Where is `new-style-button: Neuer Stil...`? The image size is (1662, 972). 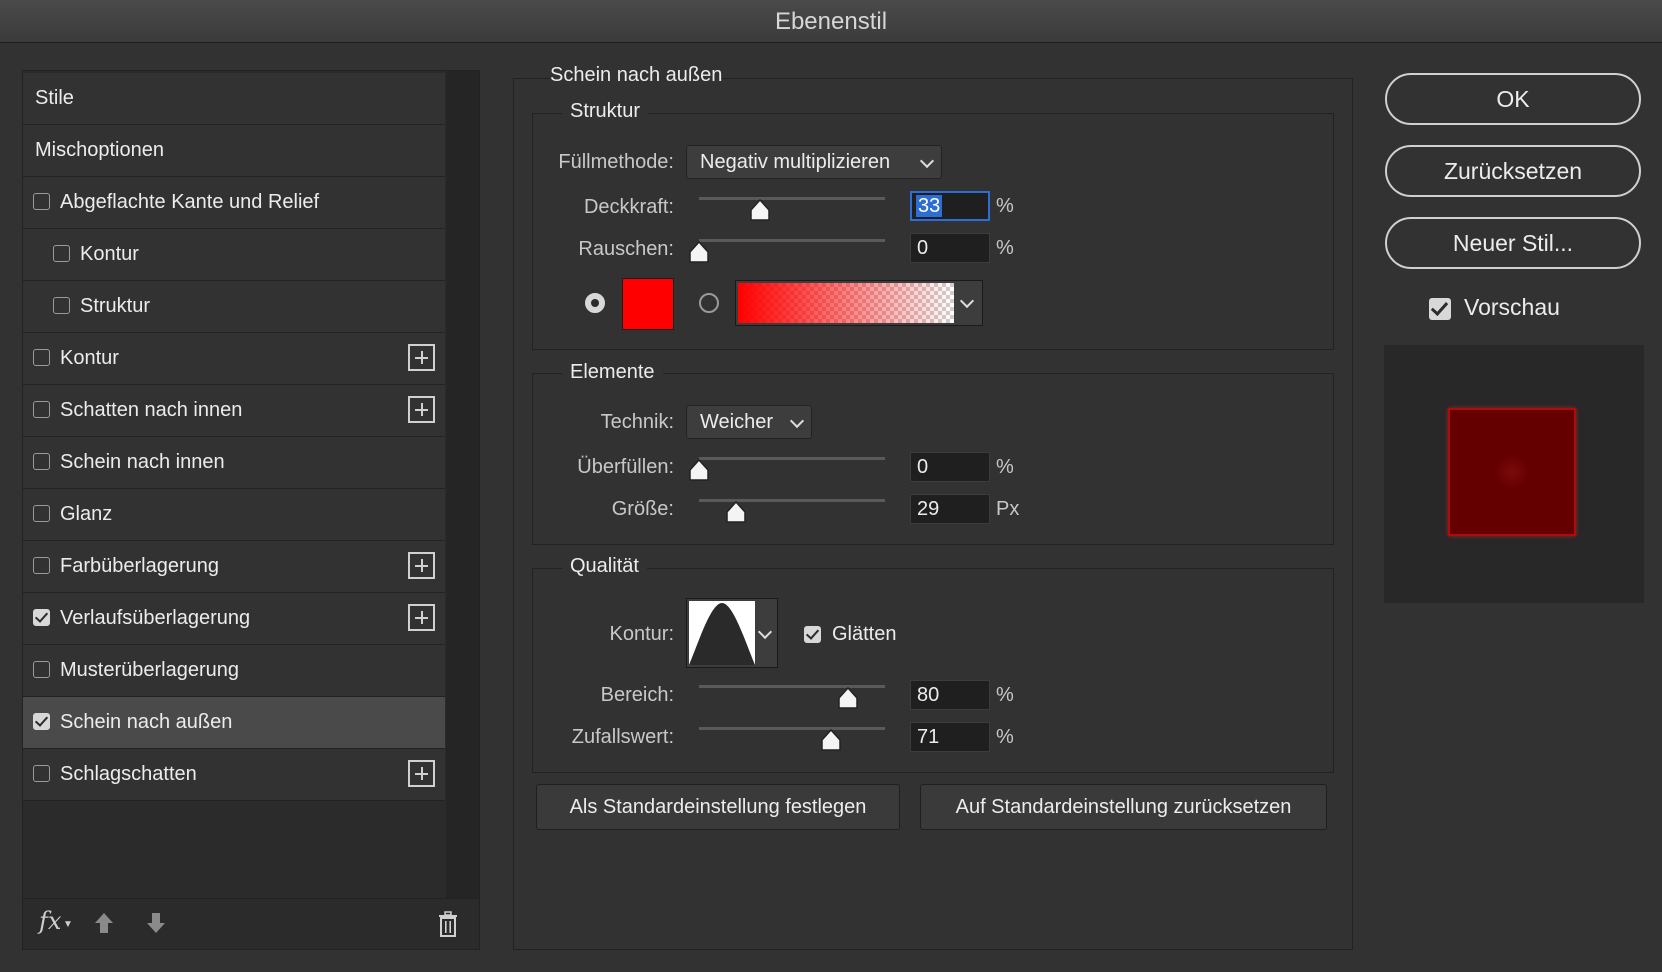
new-style-button: Neuer Stil... is located at coordinates (1513, 243).